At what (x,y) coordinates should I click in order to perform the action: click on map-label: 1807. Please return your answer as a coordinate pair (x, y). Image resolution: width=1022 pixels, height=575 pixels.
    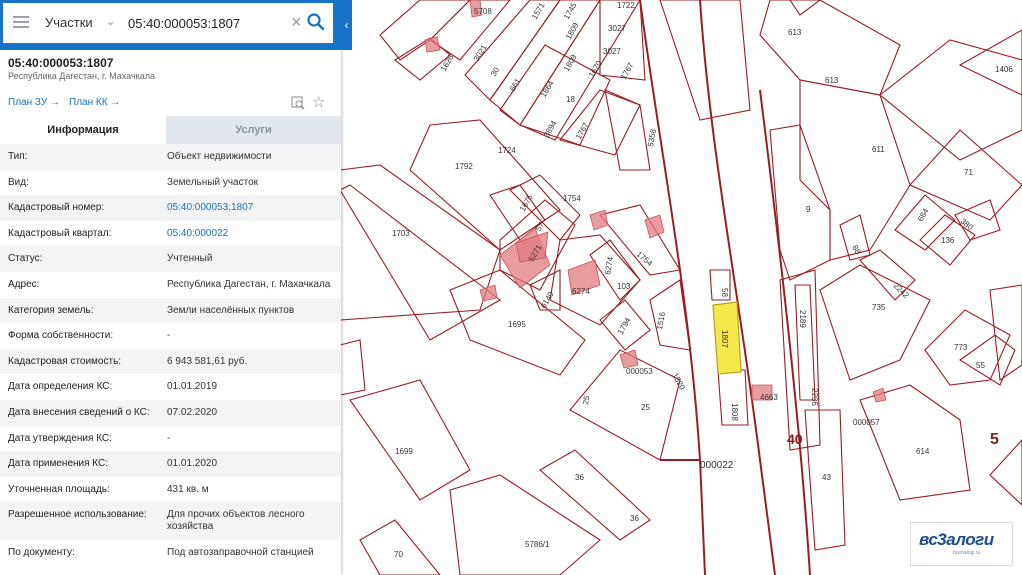
    Looking at the image, I should click on (724, 339).